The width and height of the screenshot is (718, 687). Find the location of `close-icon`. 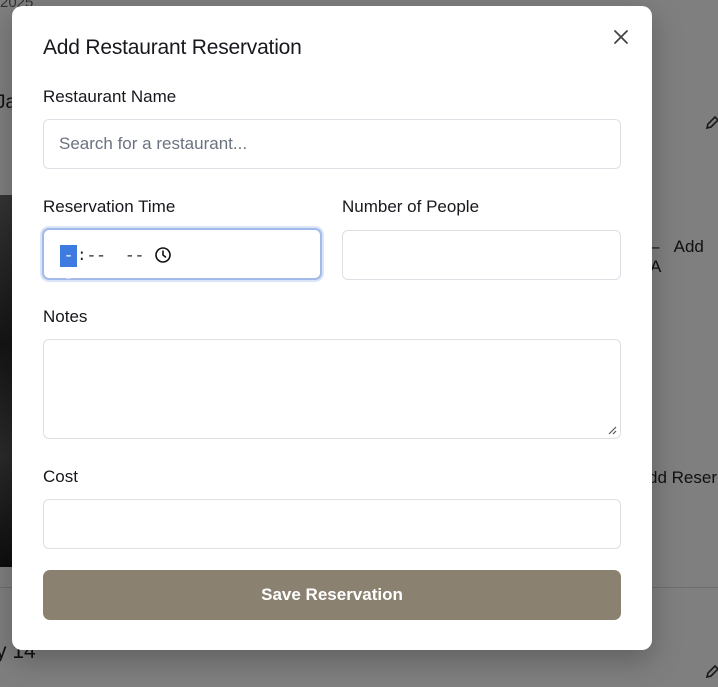

close-icon is located at coordinates (621, 37).